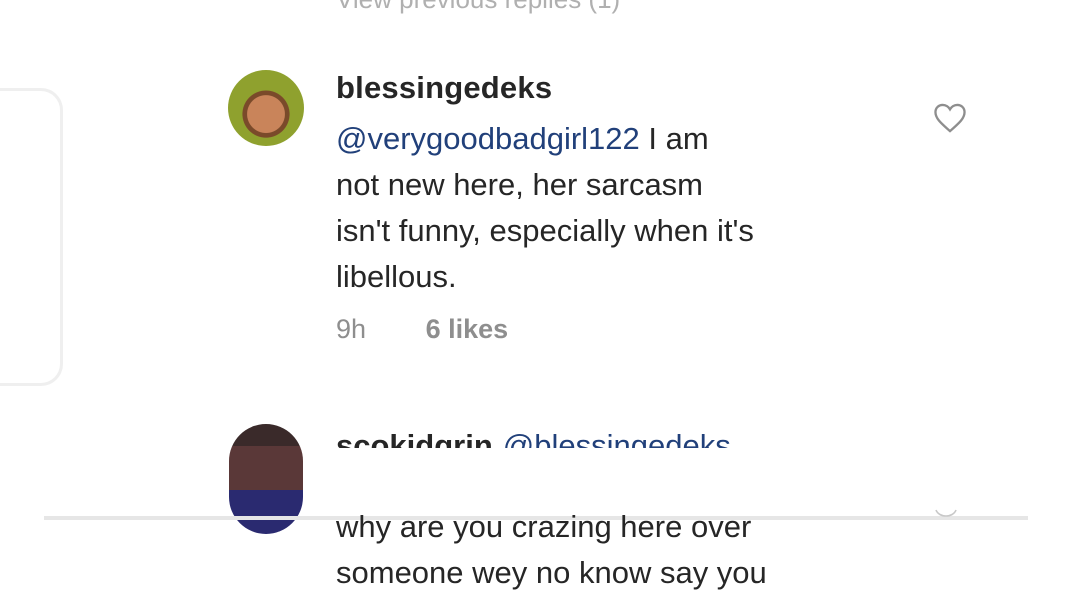  What do you see at coordinates (551, 572) in the screenshot?
I see `reply-line-2: someone wey no know say you` at bounding box center [551, 572].